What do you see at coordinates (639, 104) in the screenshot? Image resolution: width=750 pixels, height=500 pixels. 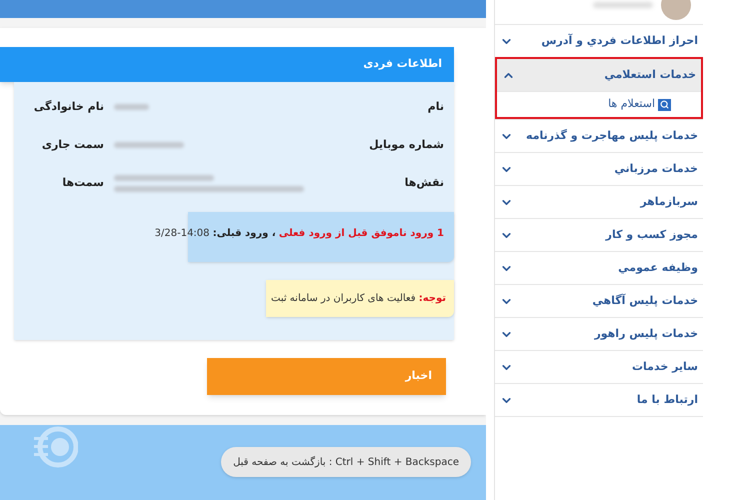 I see `submenu-link: استعلام ها` at bounding box center [639, 104].